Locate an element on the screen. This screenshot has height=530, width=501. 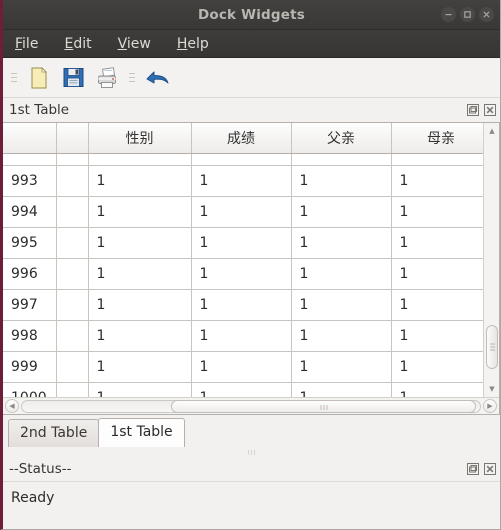
new-file-button is located at coordinates (39, 78).